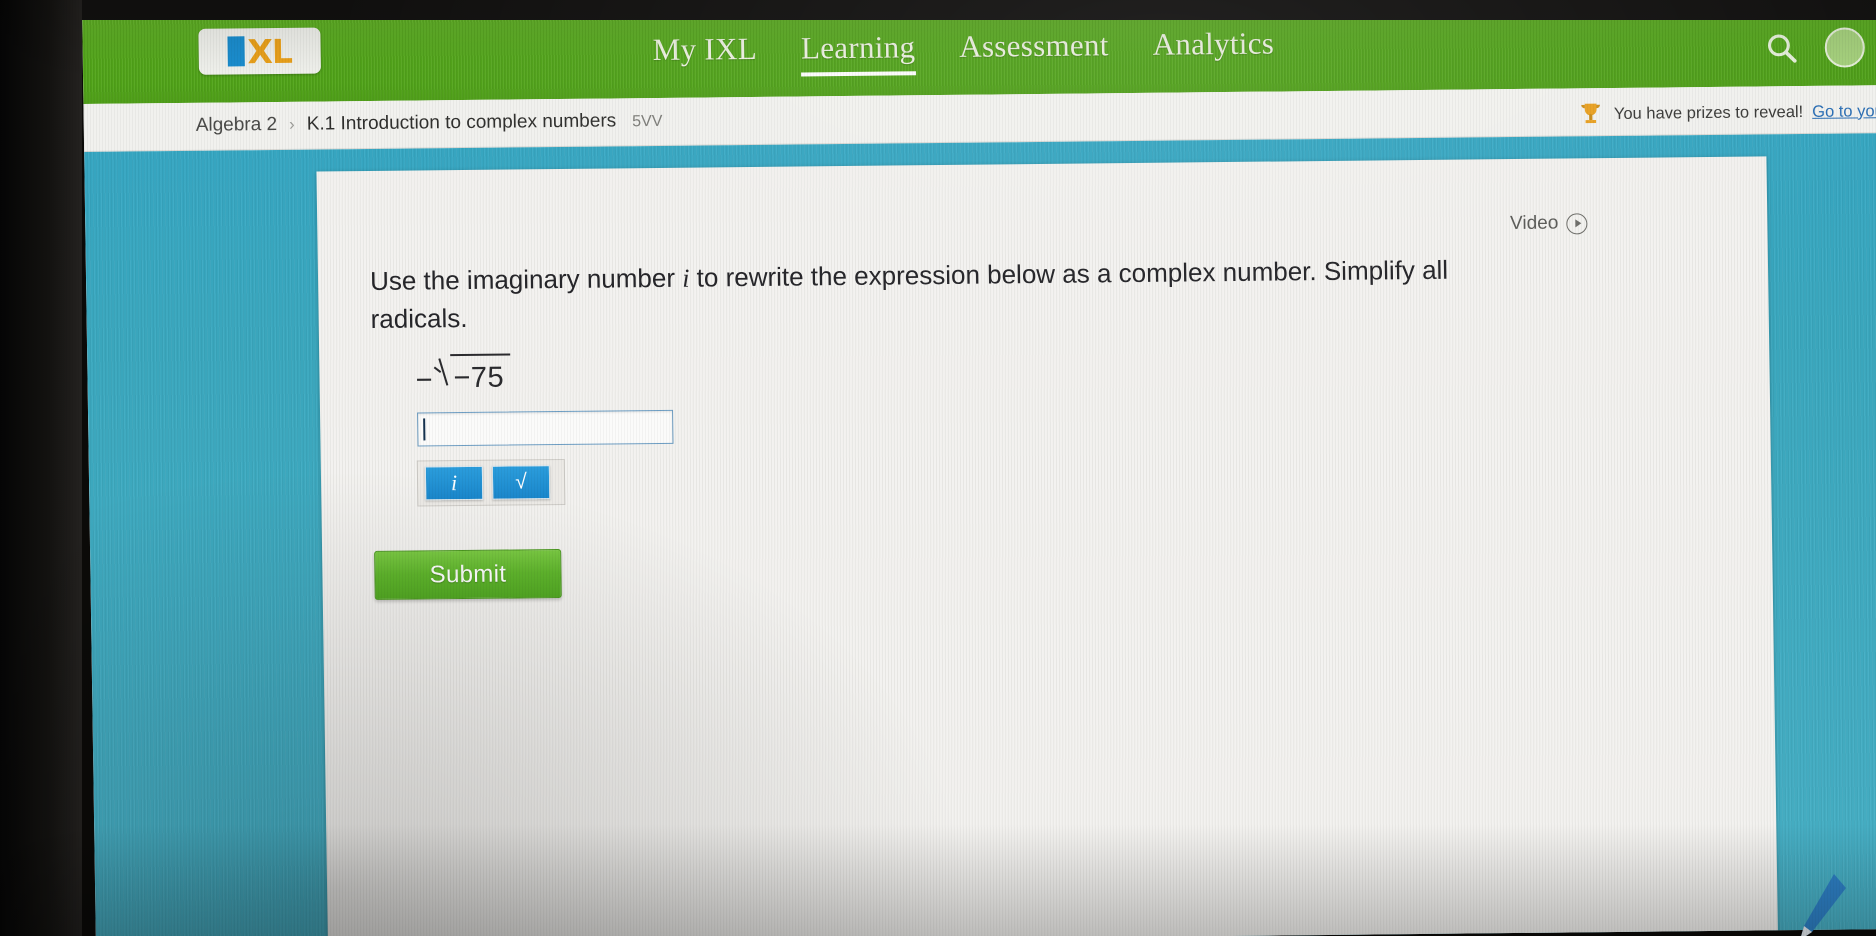 This screenshot has height=936, width=1876. I want to click on prize-banner-text: You have prizes to reveal!, so click(1708, 112).